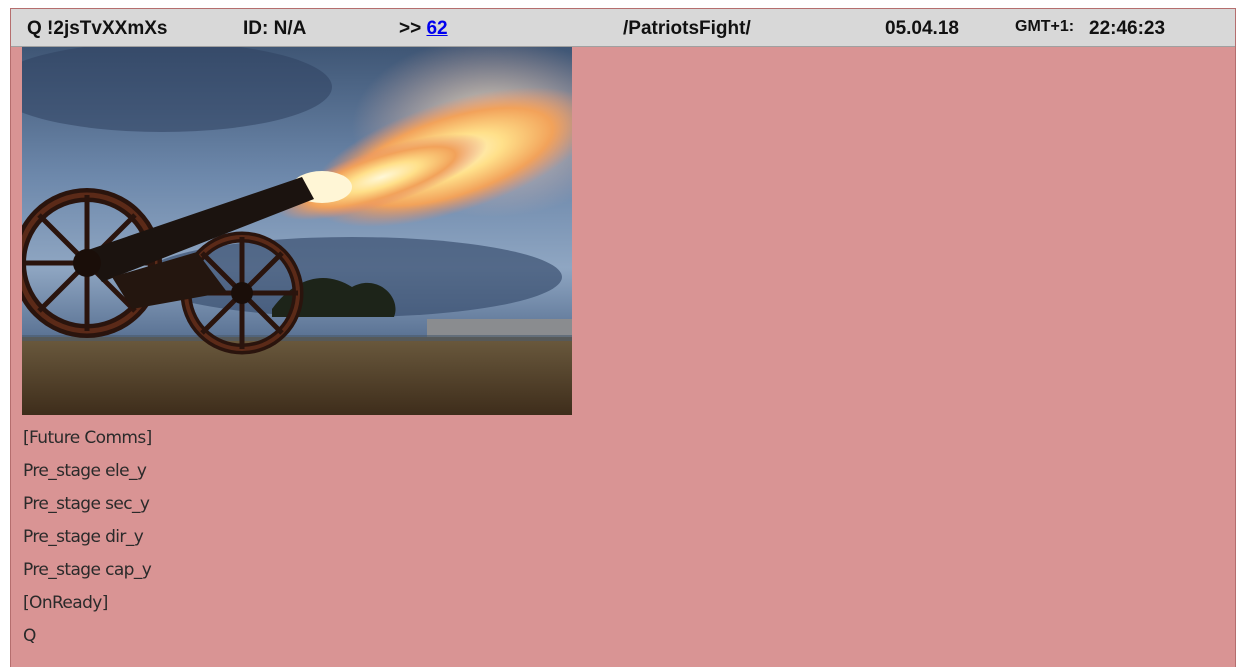  Describe the element at coordinates (436, 28) in the screenshot. I see `reply-link: 62` at that location.